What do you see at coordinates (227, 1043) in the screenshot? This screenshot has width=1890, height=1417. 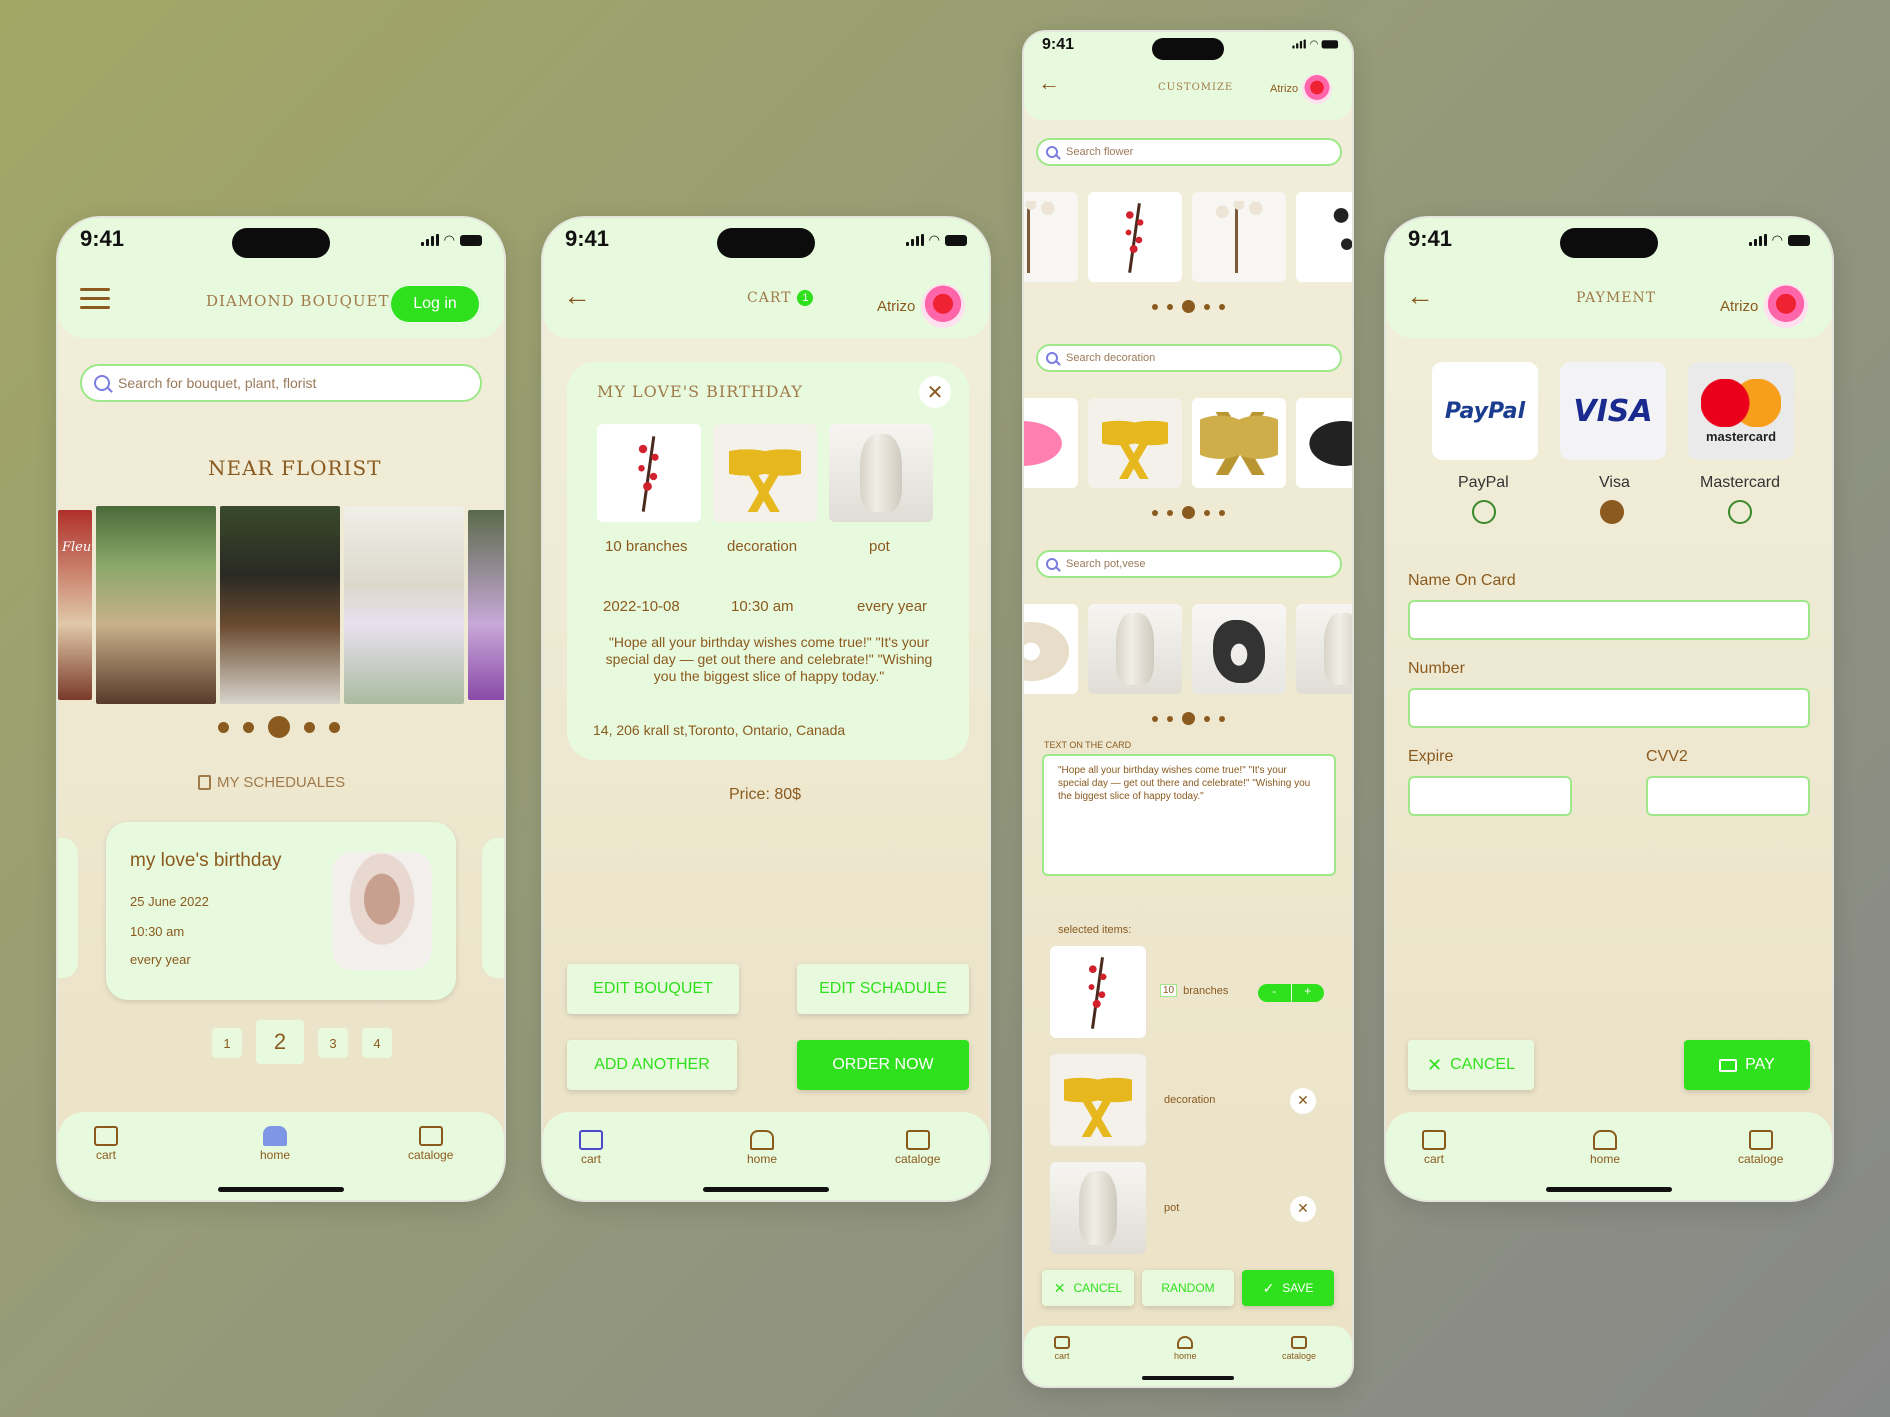 I see `page-1: 1` at bounding box center [227, 1043].